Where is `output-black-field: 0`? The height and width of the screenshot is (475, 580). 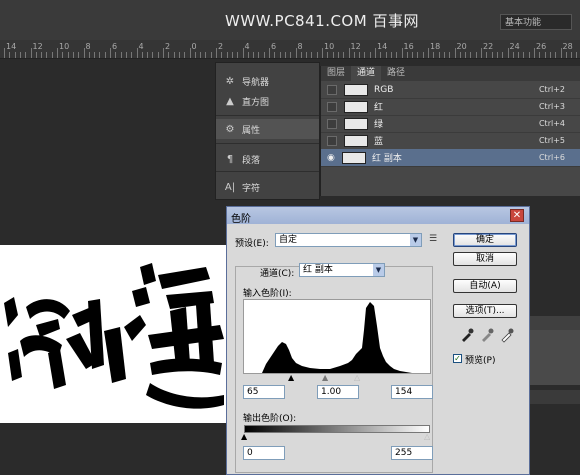 output-black-field: 0 is located at coordinates (264, 453).